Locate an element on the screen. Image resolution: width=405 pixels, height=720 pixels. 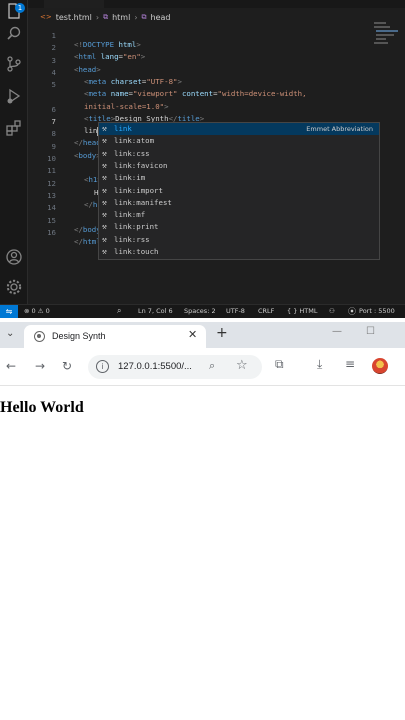
editor-tab-strip is located at coordinates (202, 4).